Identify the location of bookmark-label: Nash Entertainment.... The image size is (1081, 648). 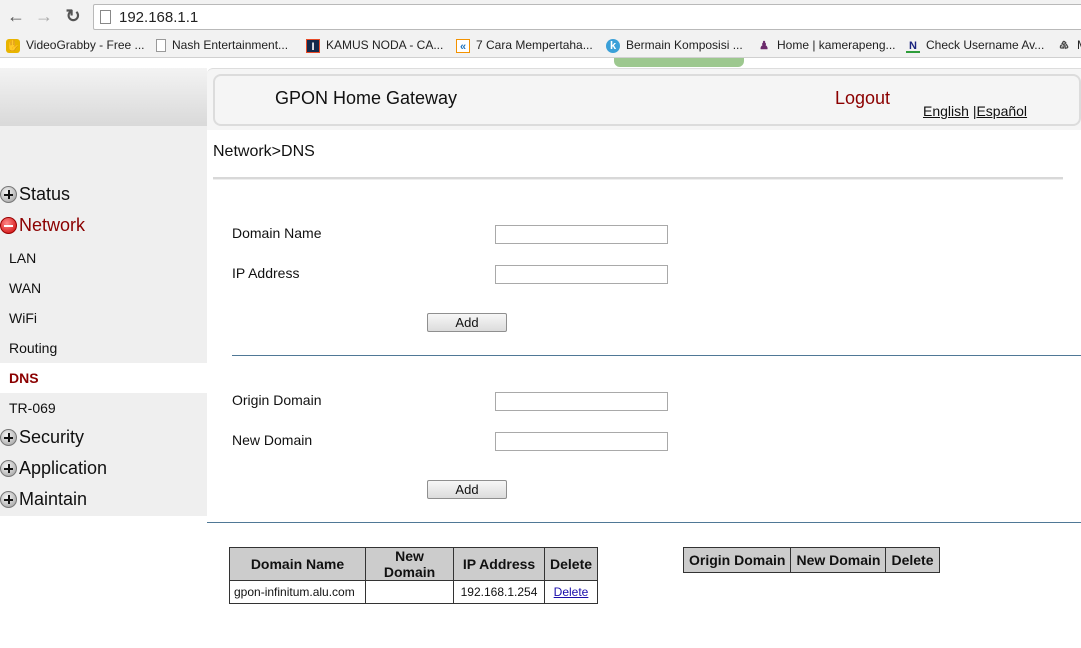
(230, 45).